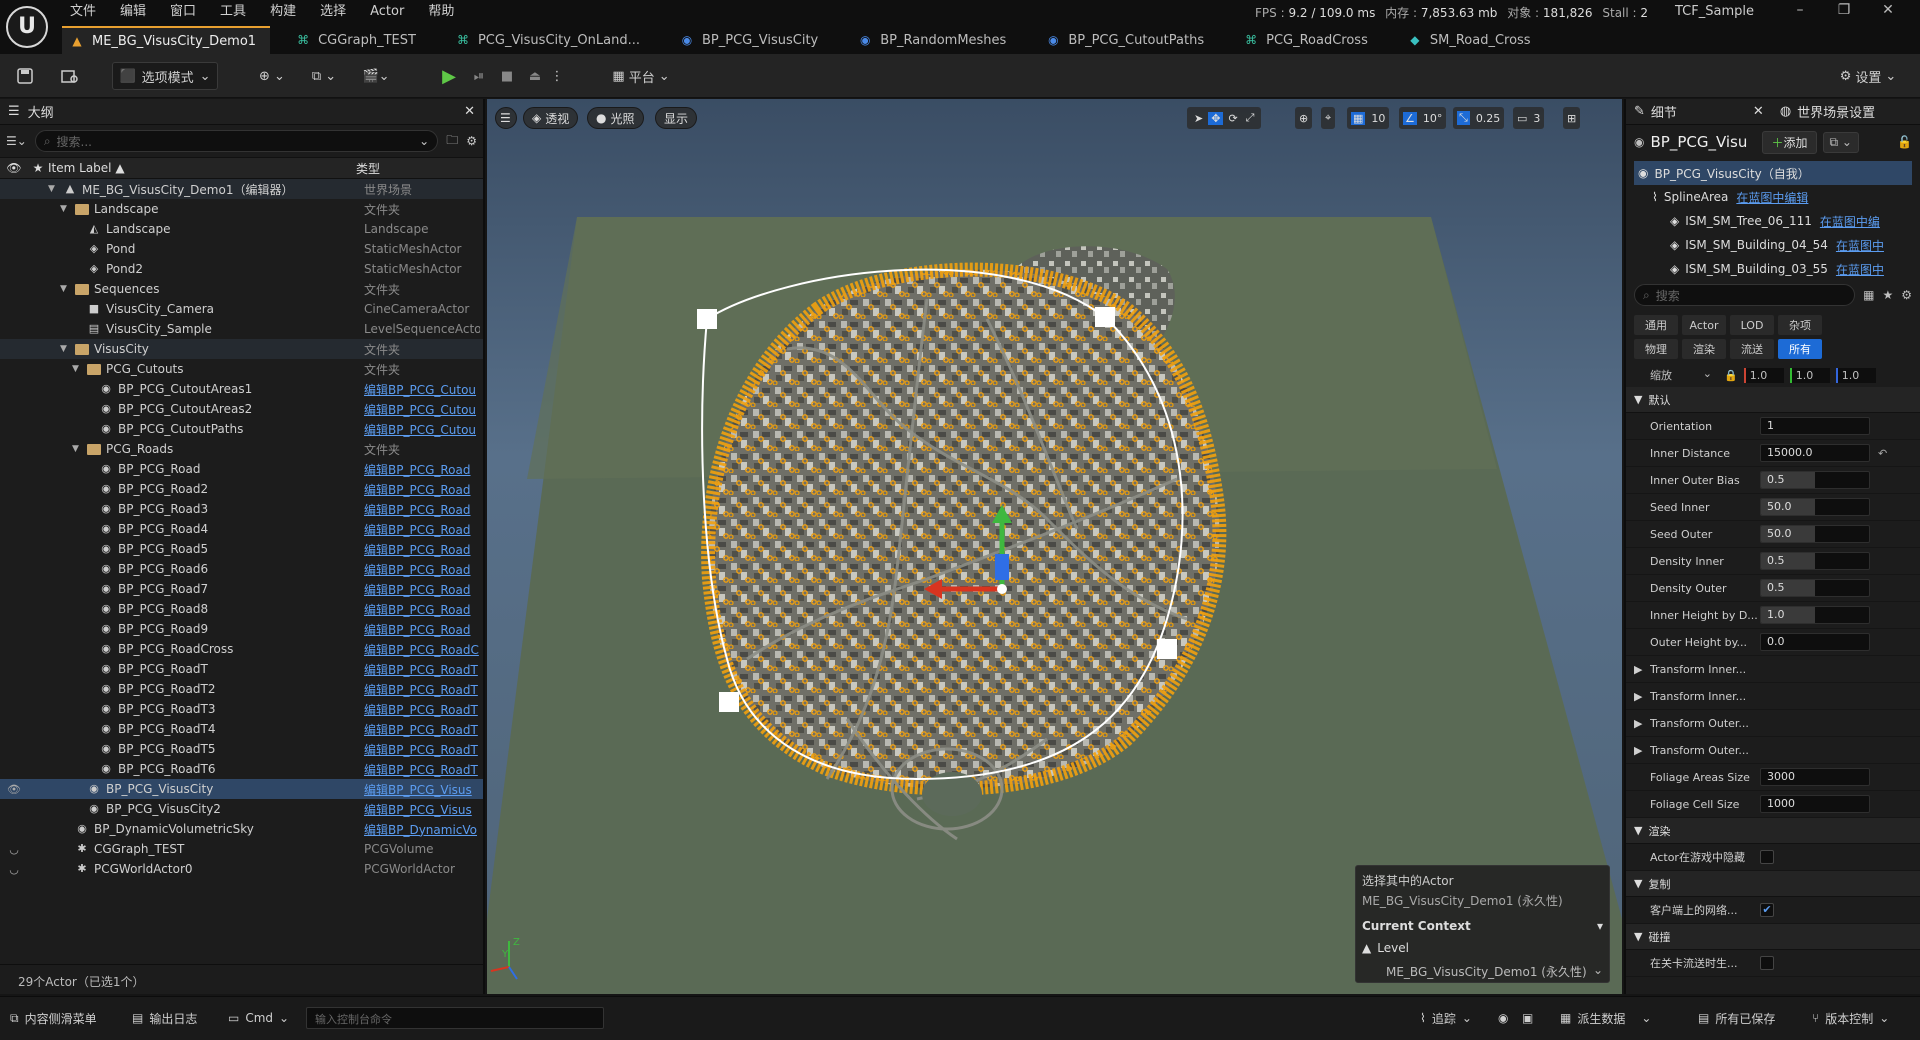 The image size is (1920, 1040). Describe the element at coordinates (507, 76) in the screenshot. I see `stop-icon: ■` at that location.